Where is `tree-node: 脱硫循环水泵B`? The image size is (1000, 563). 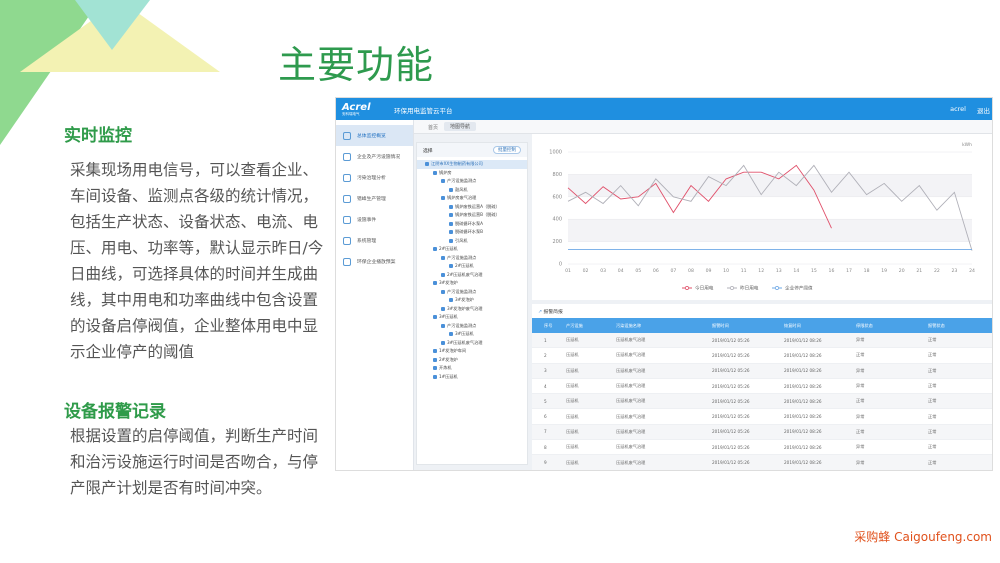
tree-node: 脱硫循环水泵B is located at coordinates (472, 232).